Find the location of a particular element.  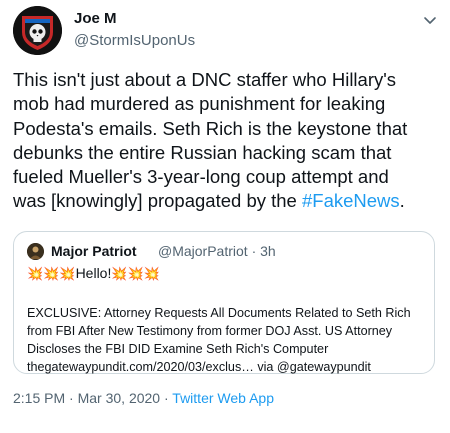

hashtag-link: #FakeNews is located at coordinates (351, 200).